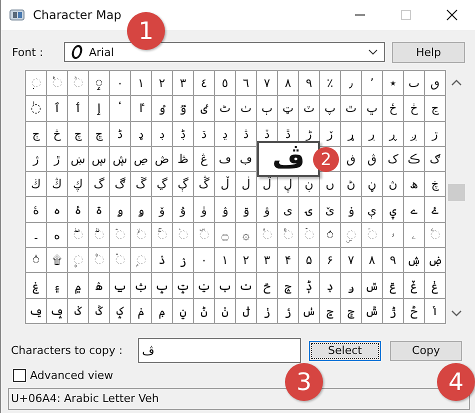 The height and width of the screenshot is (413, 475). I want to click on character-cell: ◌ۚ, so click(162, 235).